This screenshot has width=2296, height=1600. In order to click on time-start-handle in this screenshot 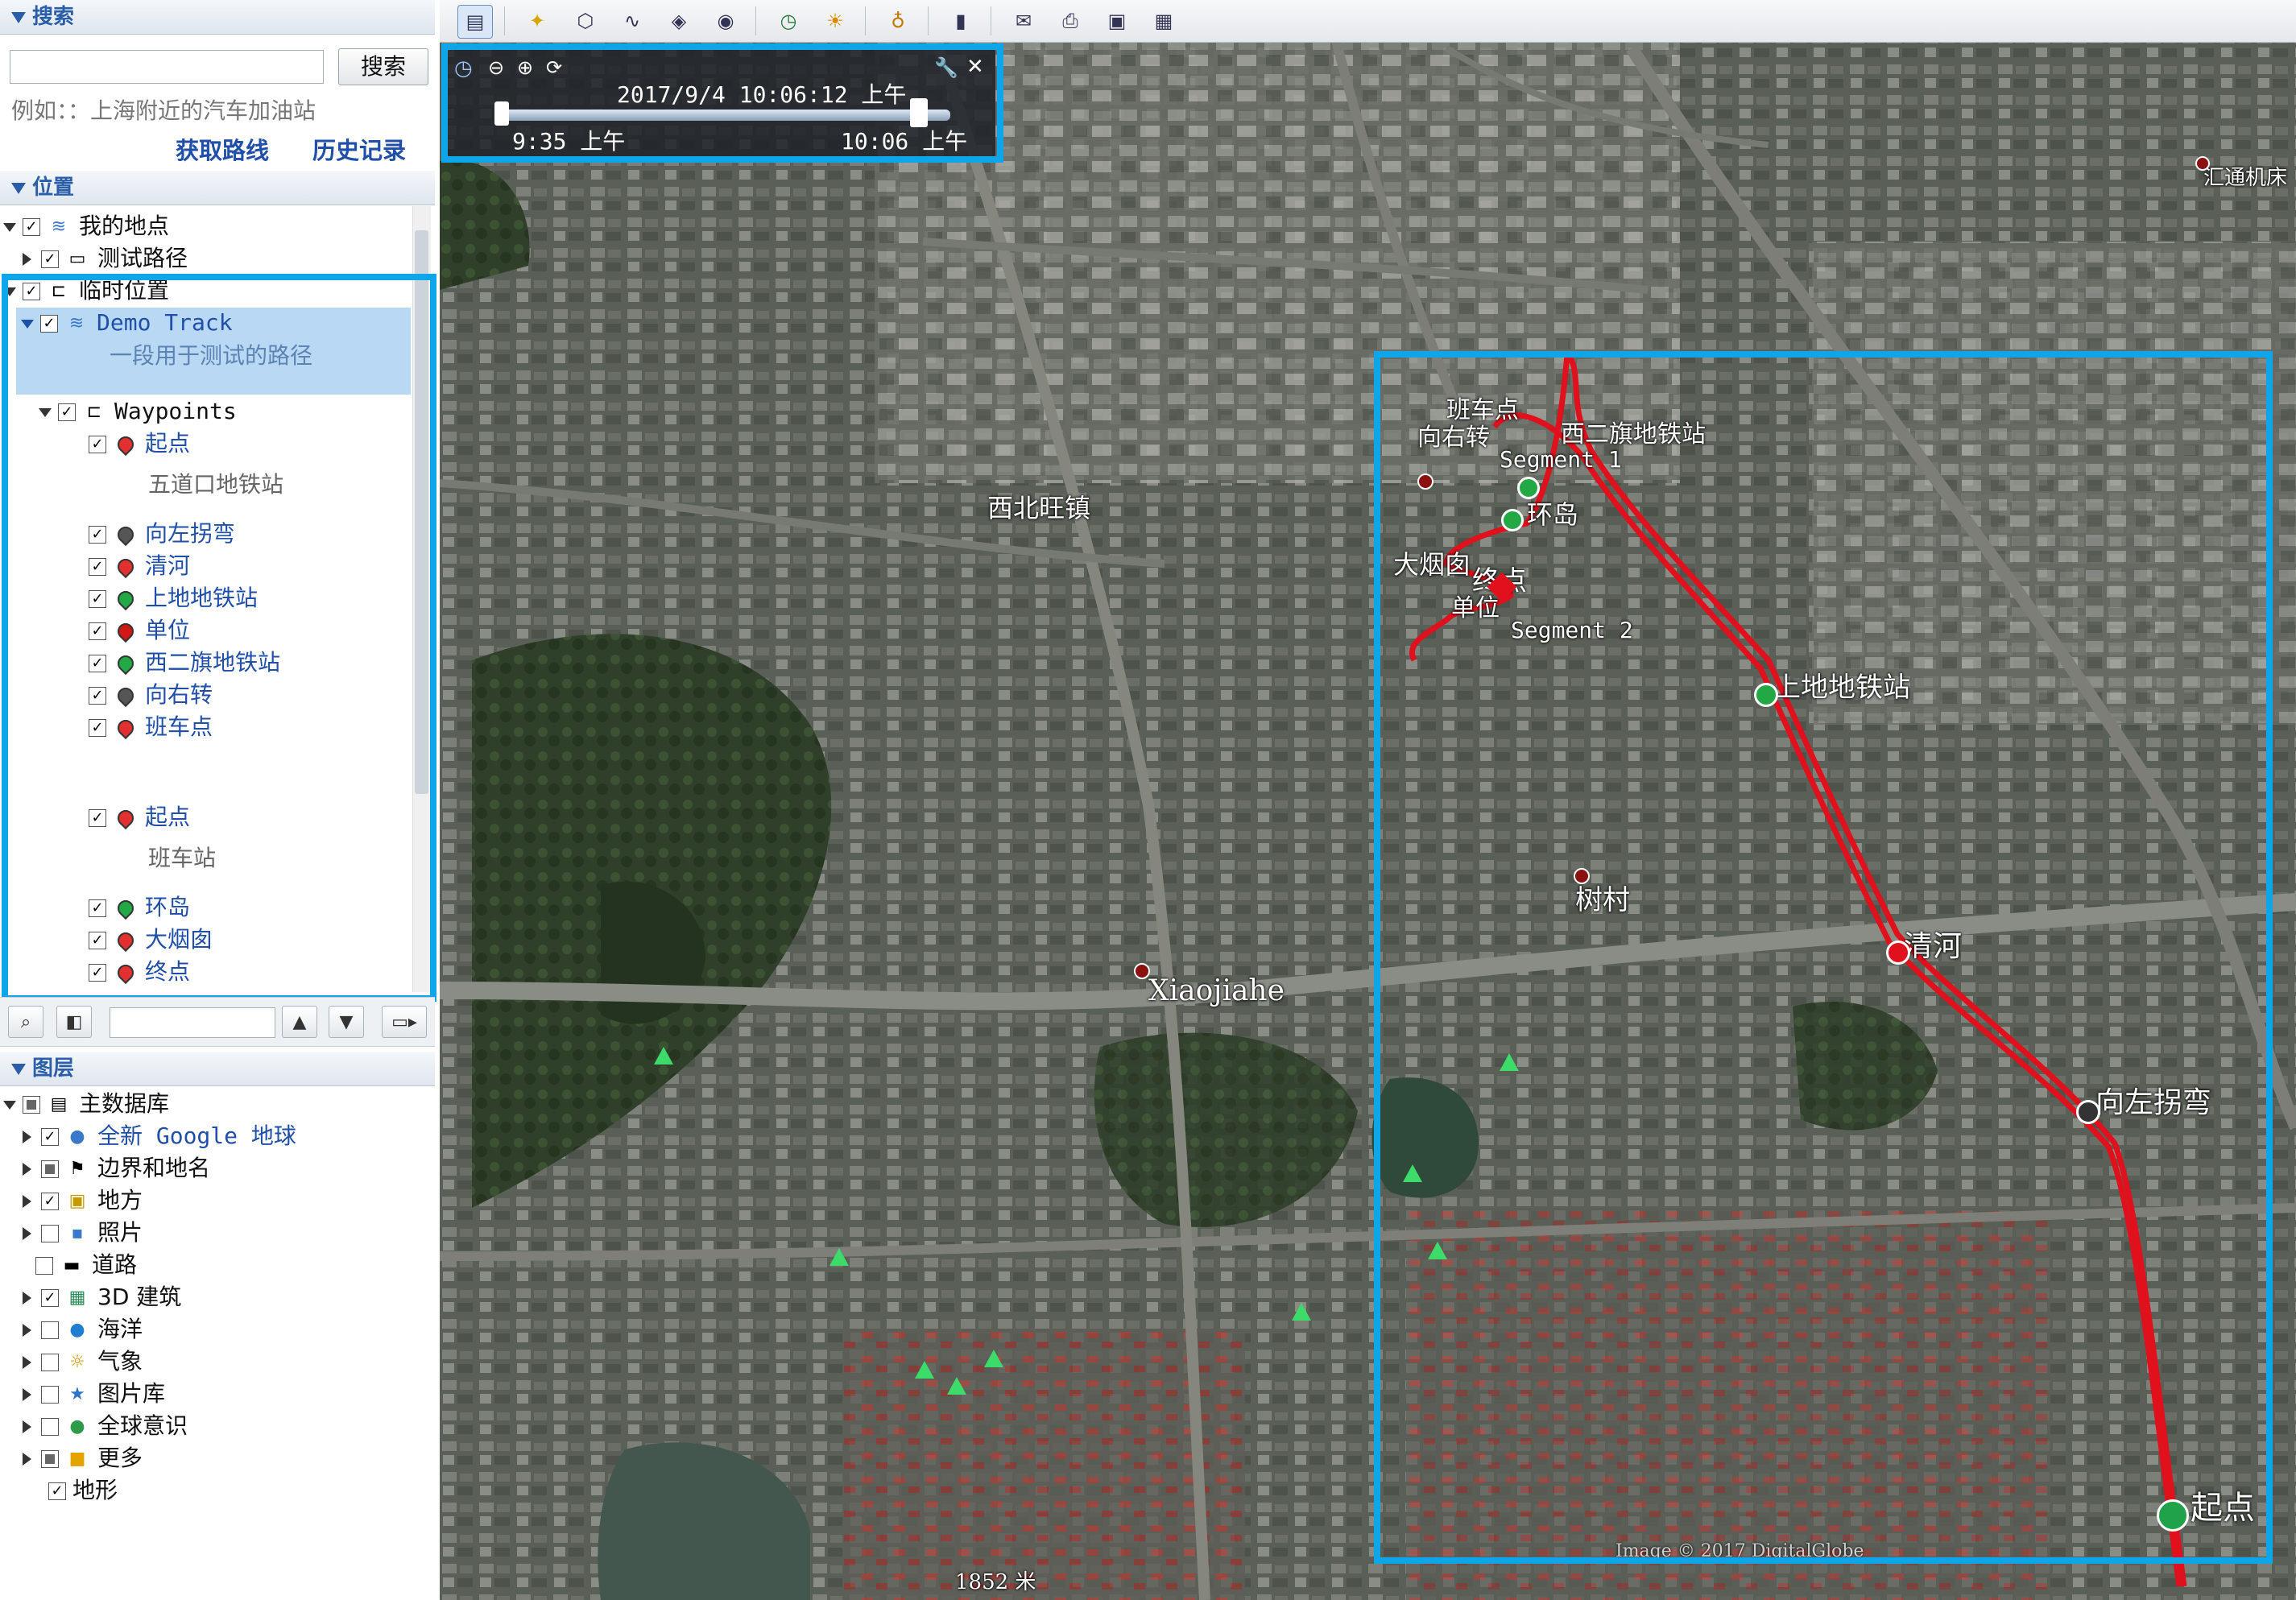, I will do `click(501, 113)`.